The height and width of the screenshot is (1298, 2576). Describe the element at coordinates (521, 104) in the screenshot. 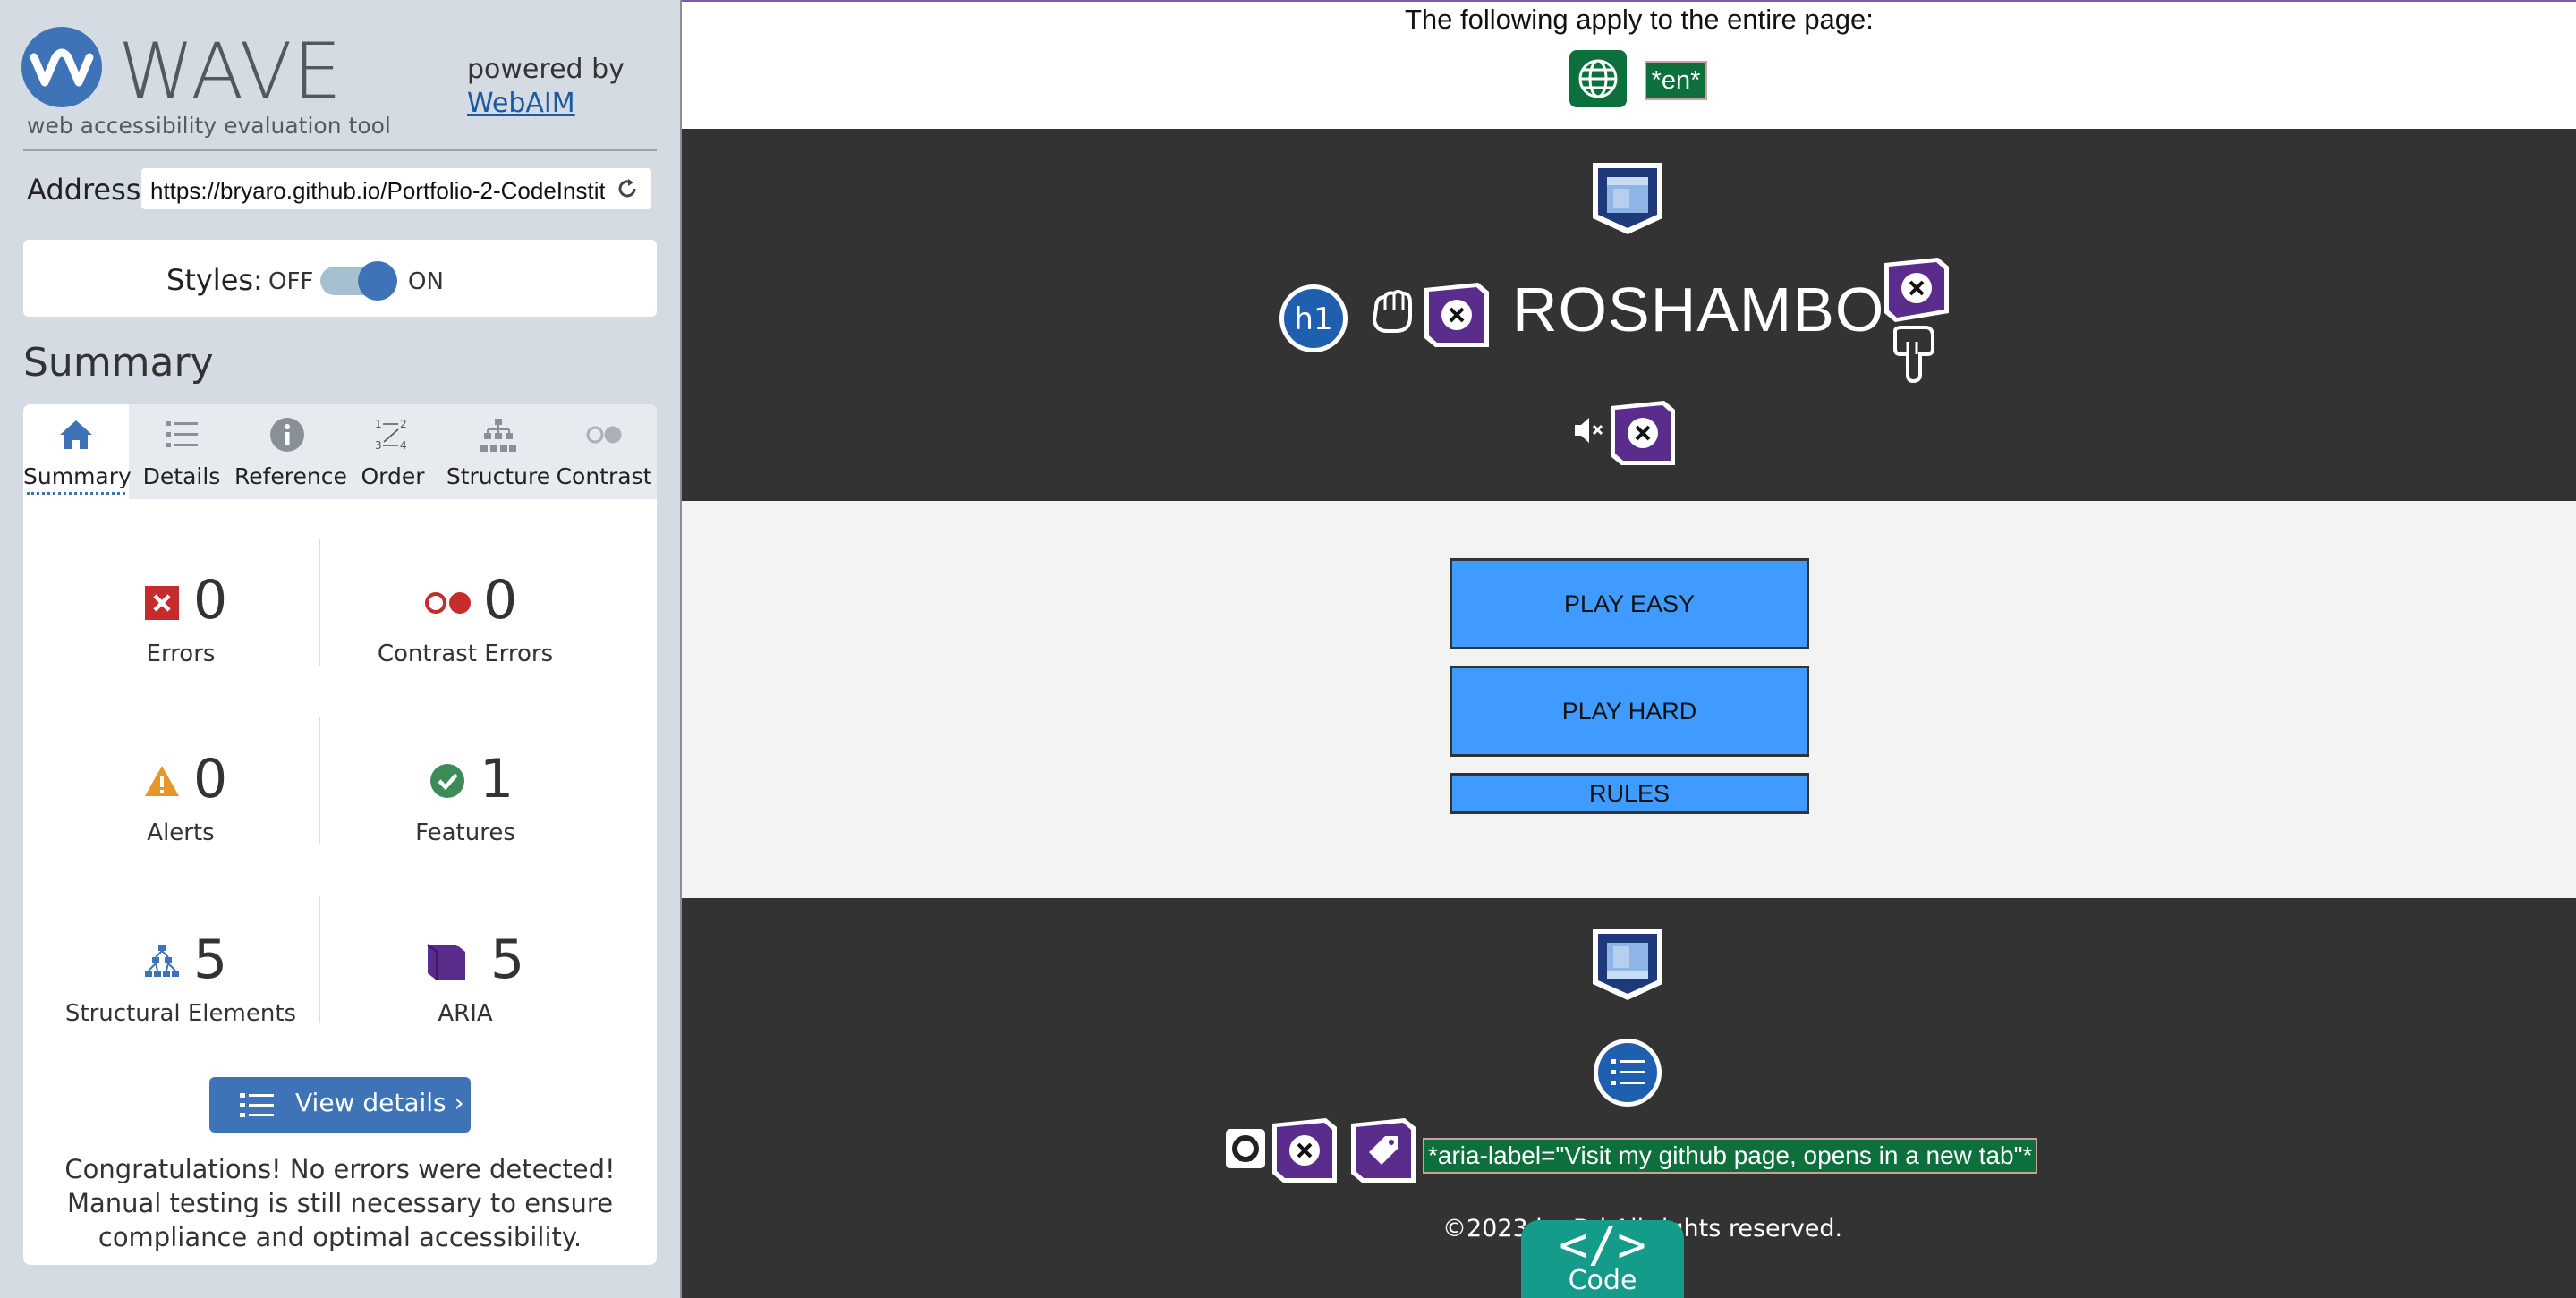

I see `webaim-link: WebAIM` at that location.